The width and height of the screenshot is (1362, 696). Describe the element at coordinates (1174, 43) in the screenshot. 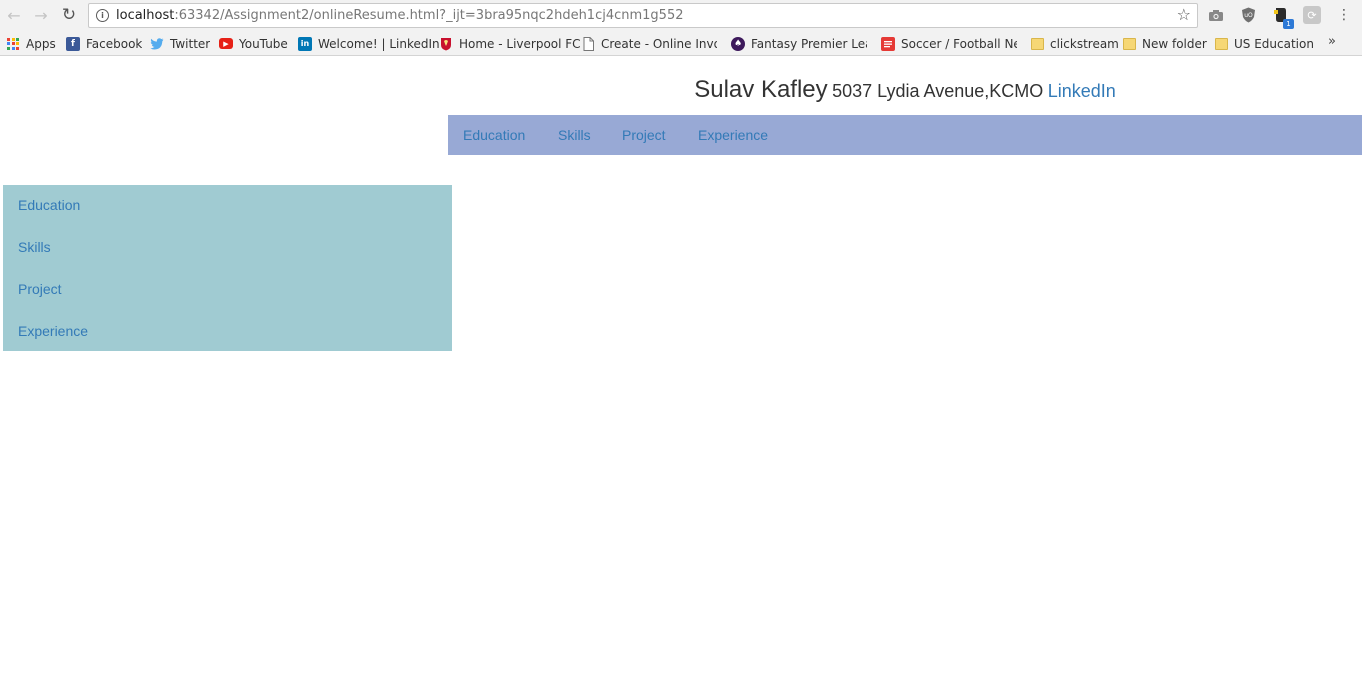

I see `bookmark-label: New folder` at that location.